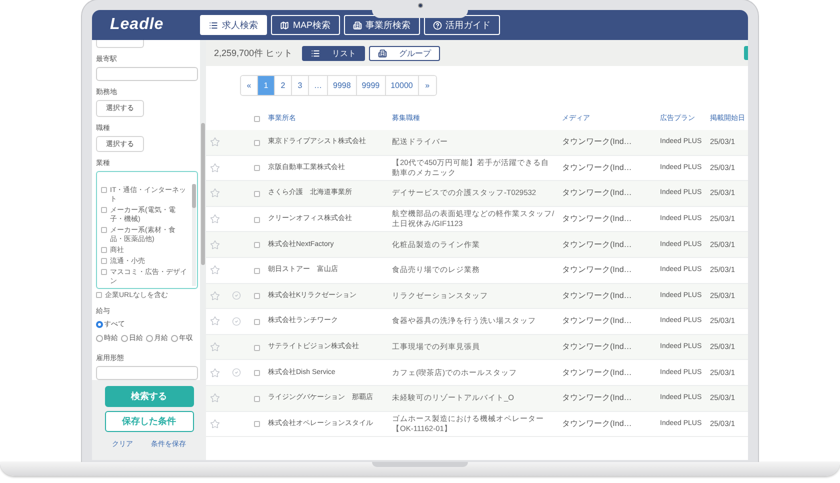  I want to click on view-toggle: リスト, so click(333, 53).